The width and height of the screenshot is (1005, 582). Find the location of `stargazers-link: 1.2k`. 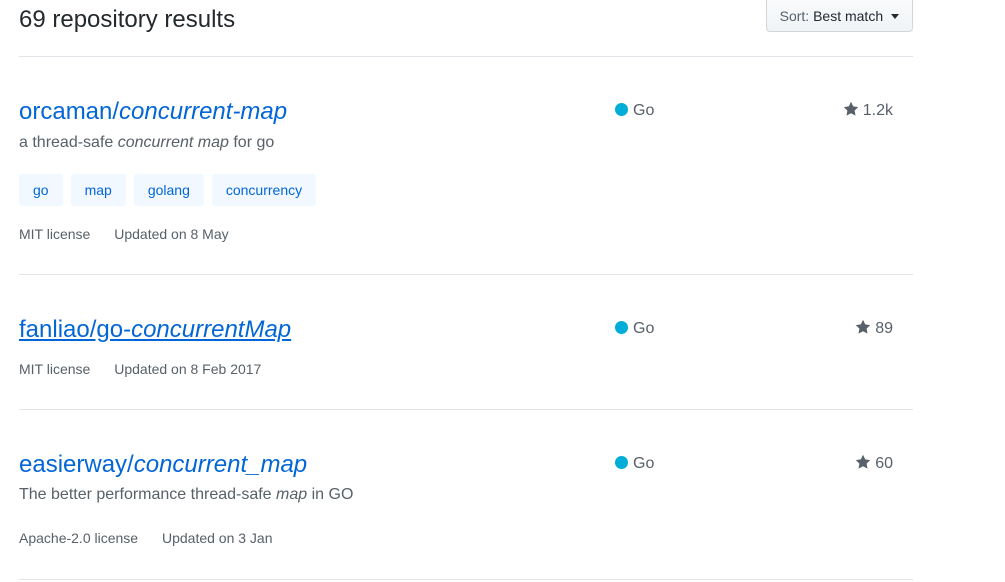

stargazers-link: 1.2k is located at coordinates (868, 111).